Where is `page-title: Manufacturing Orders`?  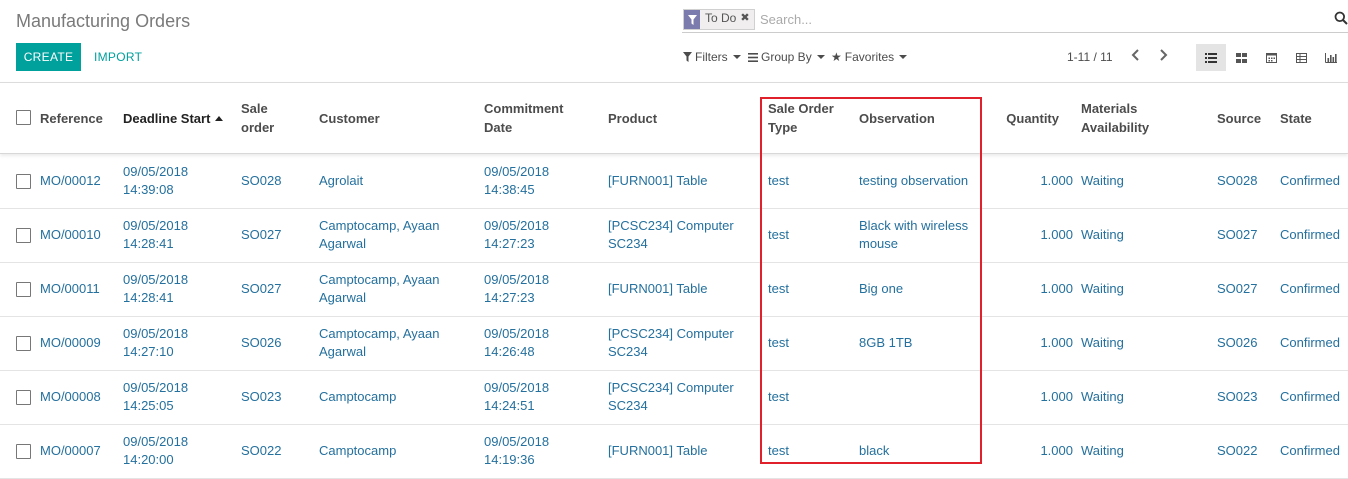 page-title: Manufacturing Orders is located at coordinates (103, 21).